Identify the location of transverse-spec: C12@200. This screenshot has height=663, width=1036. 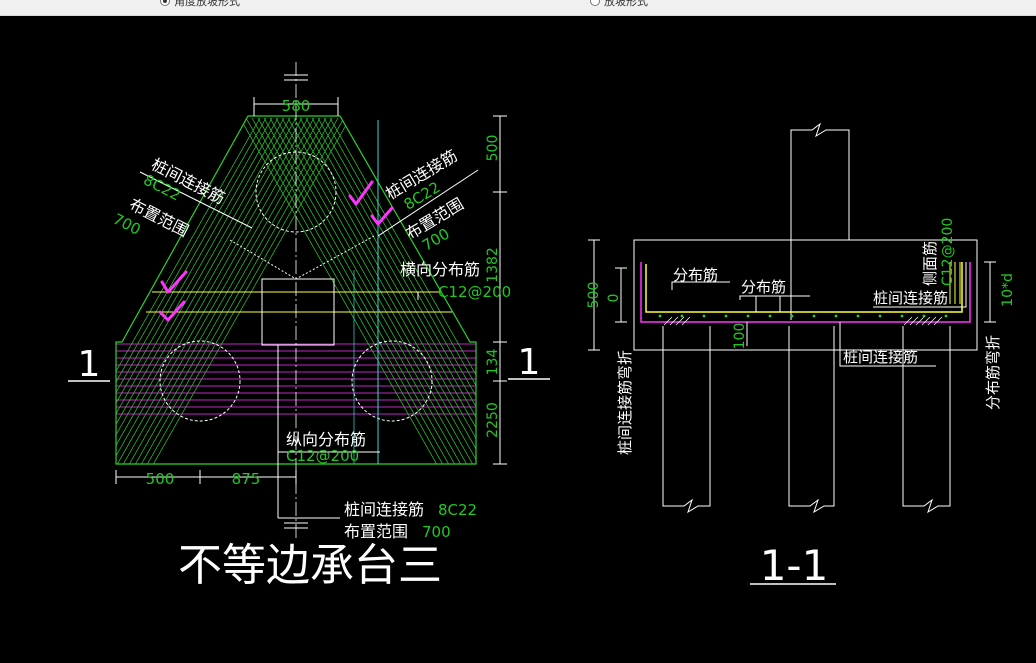
(474, 292).